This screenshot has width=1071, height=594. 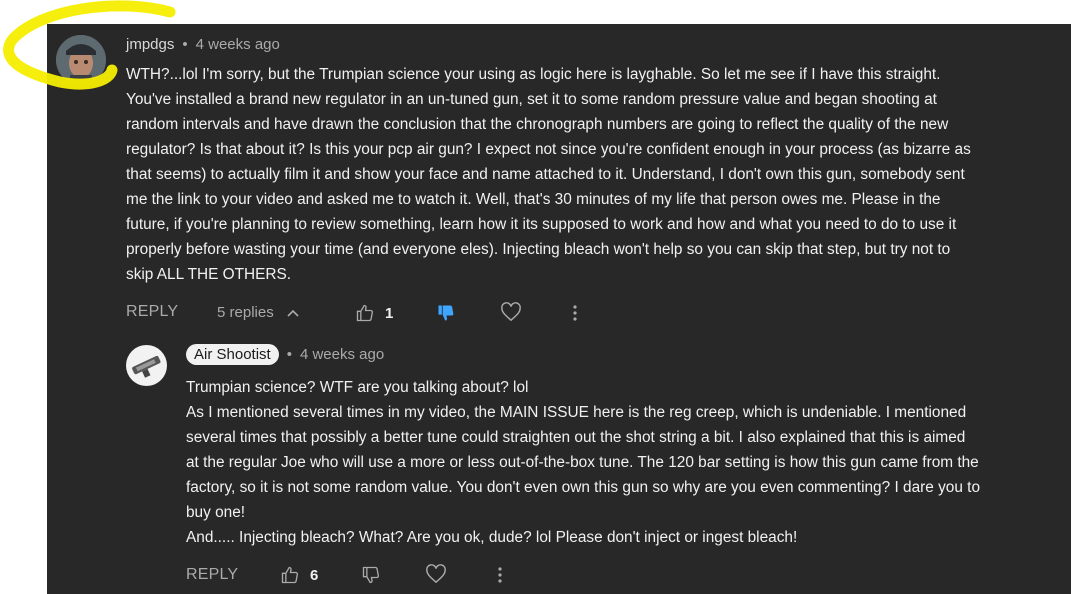 What do you see at coordinates (389, 313) in the screenshot?
I see `like-count: 1` at bounding box center [389, 313].